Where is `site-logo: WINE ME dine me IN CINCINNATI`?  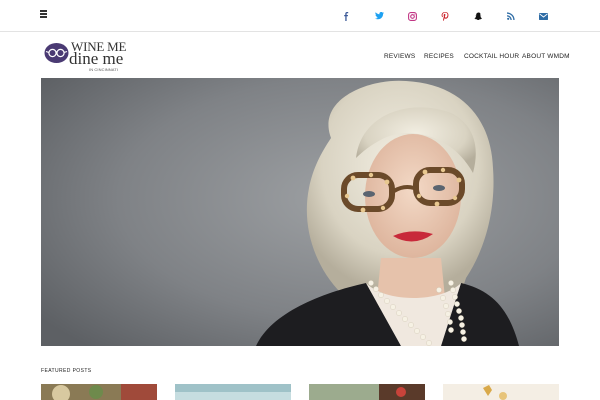
site-logo: WINE ME dine me IN CINCINNATI is located at coordinates (92, 55).